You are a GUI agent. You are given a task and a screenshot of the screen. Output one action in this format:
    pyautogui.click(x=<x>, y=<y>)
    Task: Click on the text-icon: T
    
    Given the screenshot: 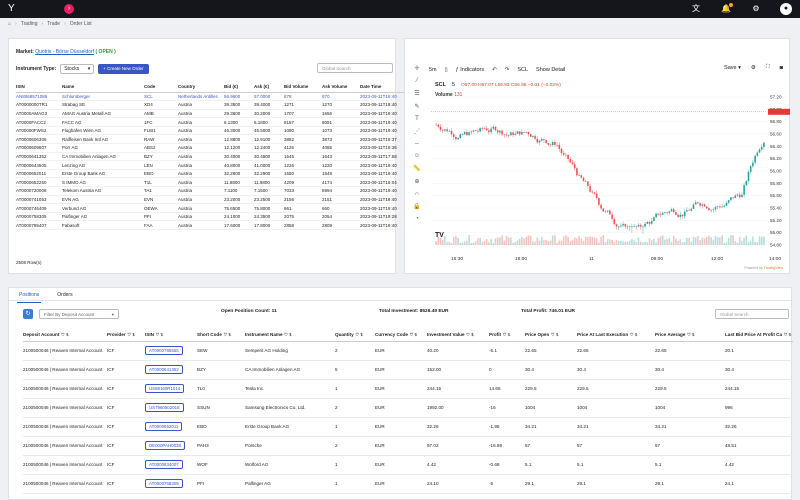 What is the action you would take?
    pyautogui.click(x=417, y=119)
    